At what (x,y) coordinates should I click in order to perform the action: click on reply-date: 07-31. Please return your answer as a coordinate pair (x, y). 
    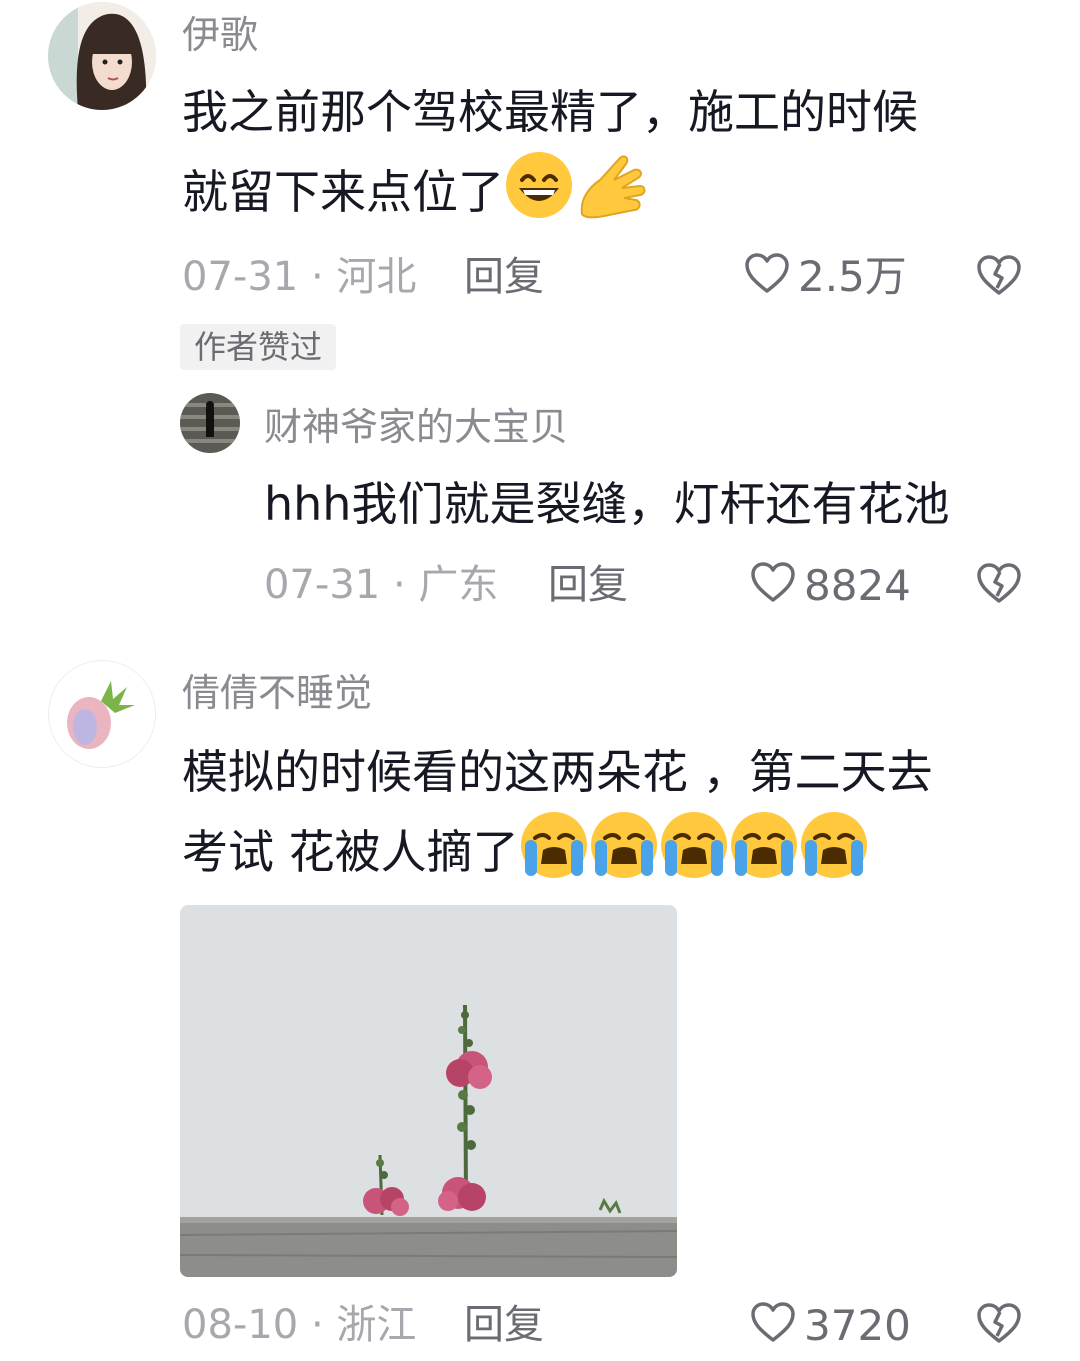
    Looking at the image, I should click on (322, 585).